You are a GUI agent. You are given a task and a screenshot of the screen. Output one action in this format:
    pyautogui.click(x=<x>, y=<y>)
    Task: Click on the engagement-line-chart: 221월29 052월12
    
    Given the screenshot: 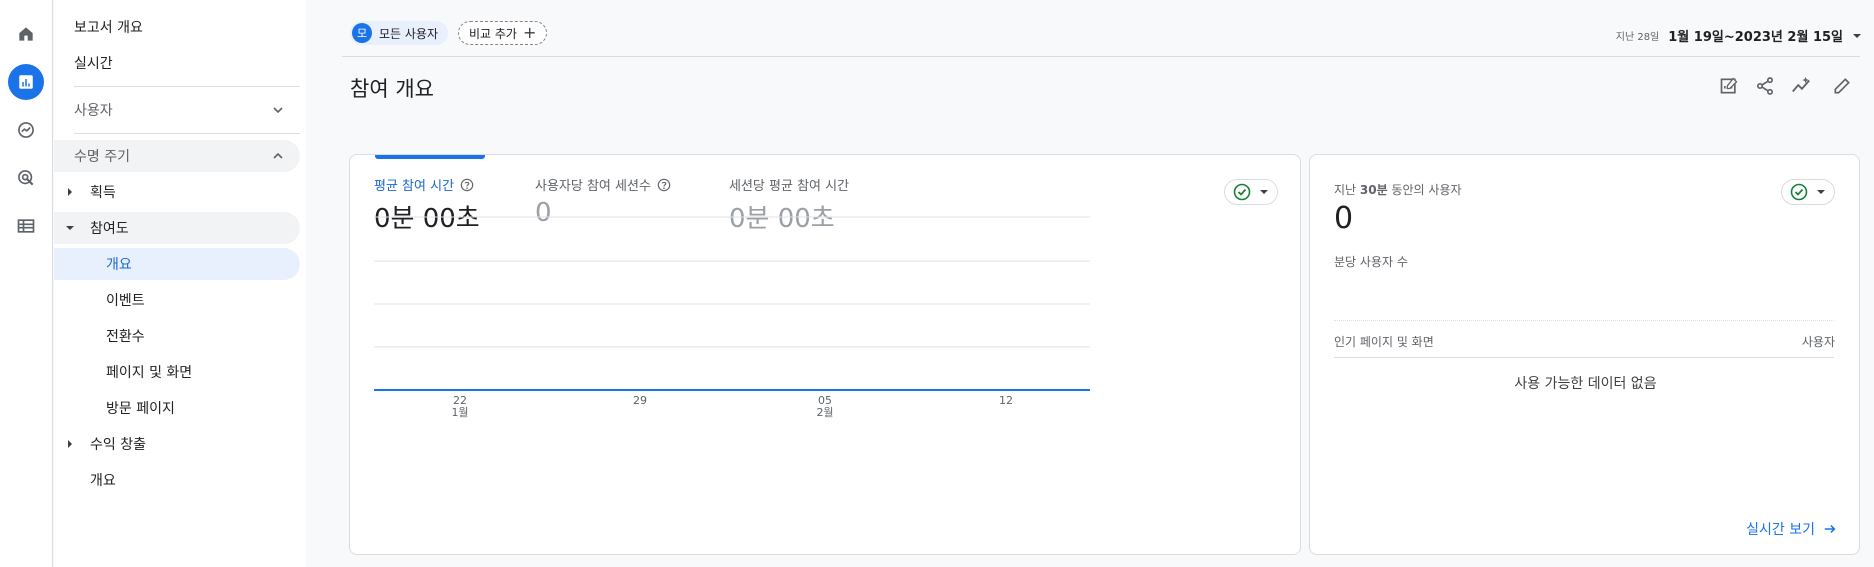 What is the action you would take?
    pyautogui.click(x=732, y=317)
    